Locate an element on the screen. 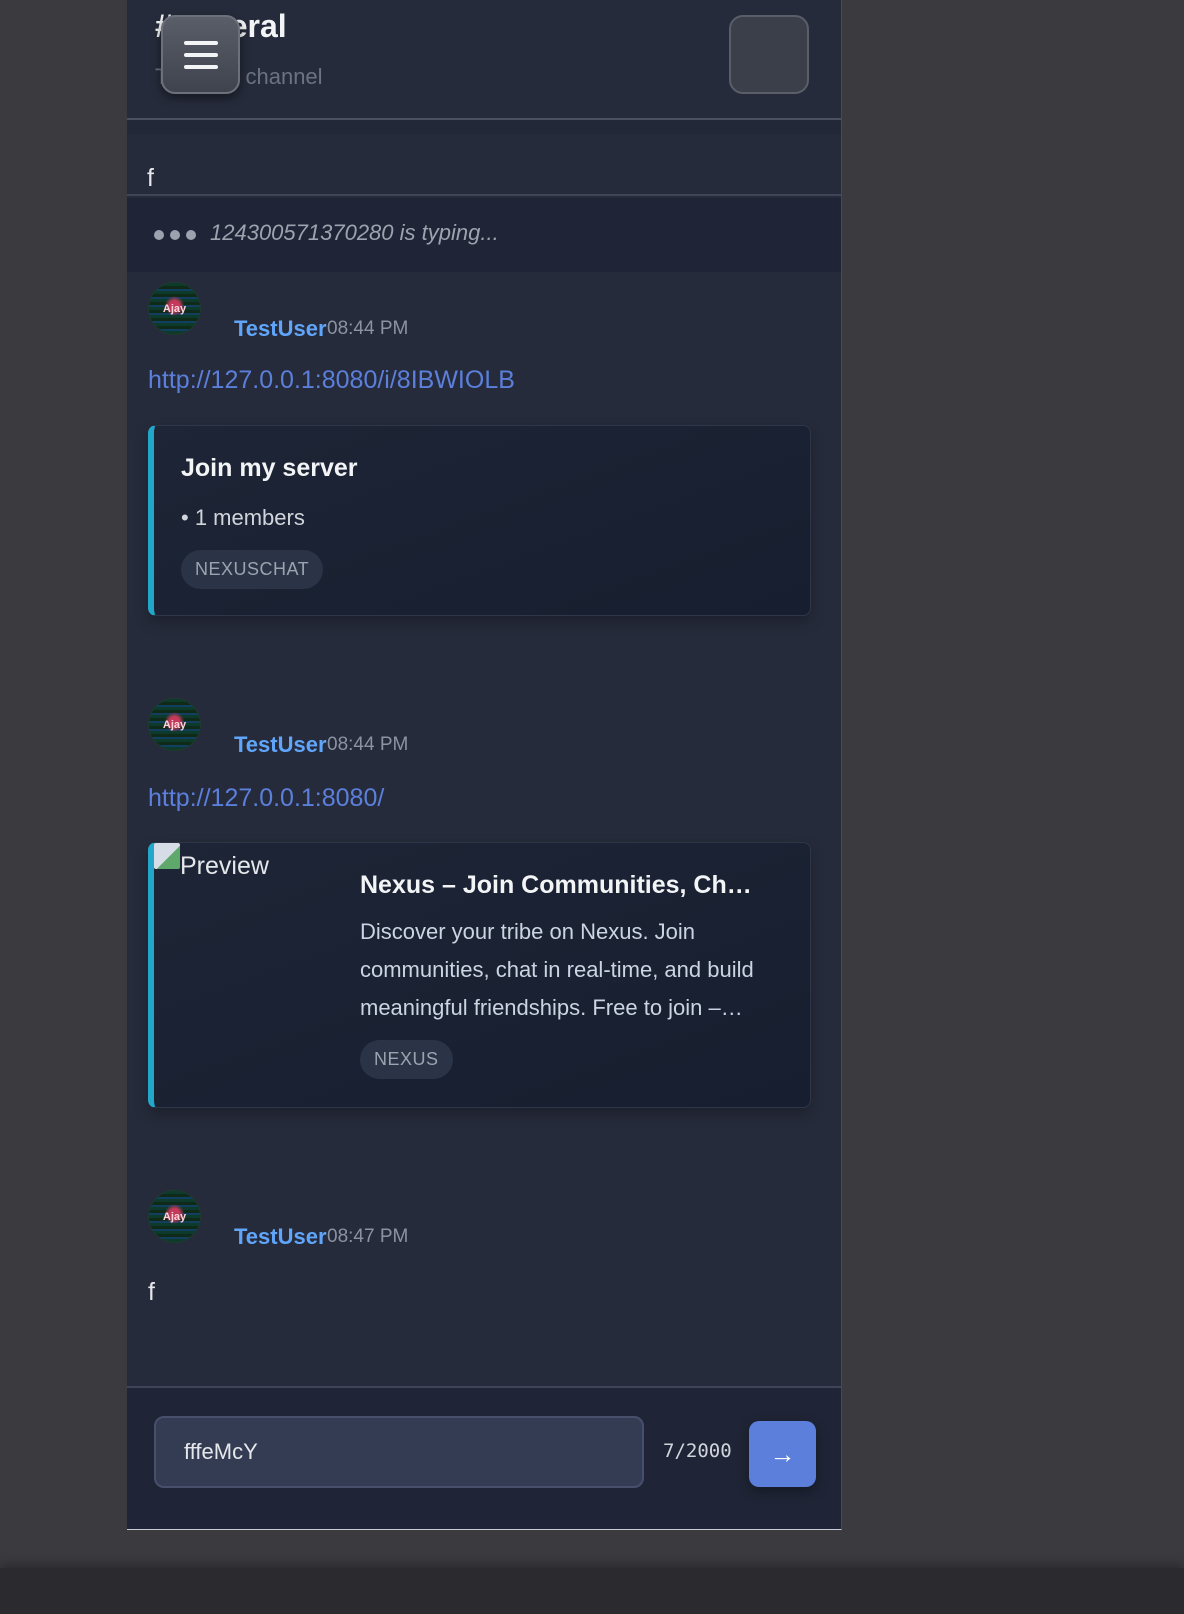 This screenshot has width=1184, height=1614. embed-site-tag: NEXUSCHAT is located at coordinates (252, 569).